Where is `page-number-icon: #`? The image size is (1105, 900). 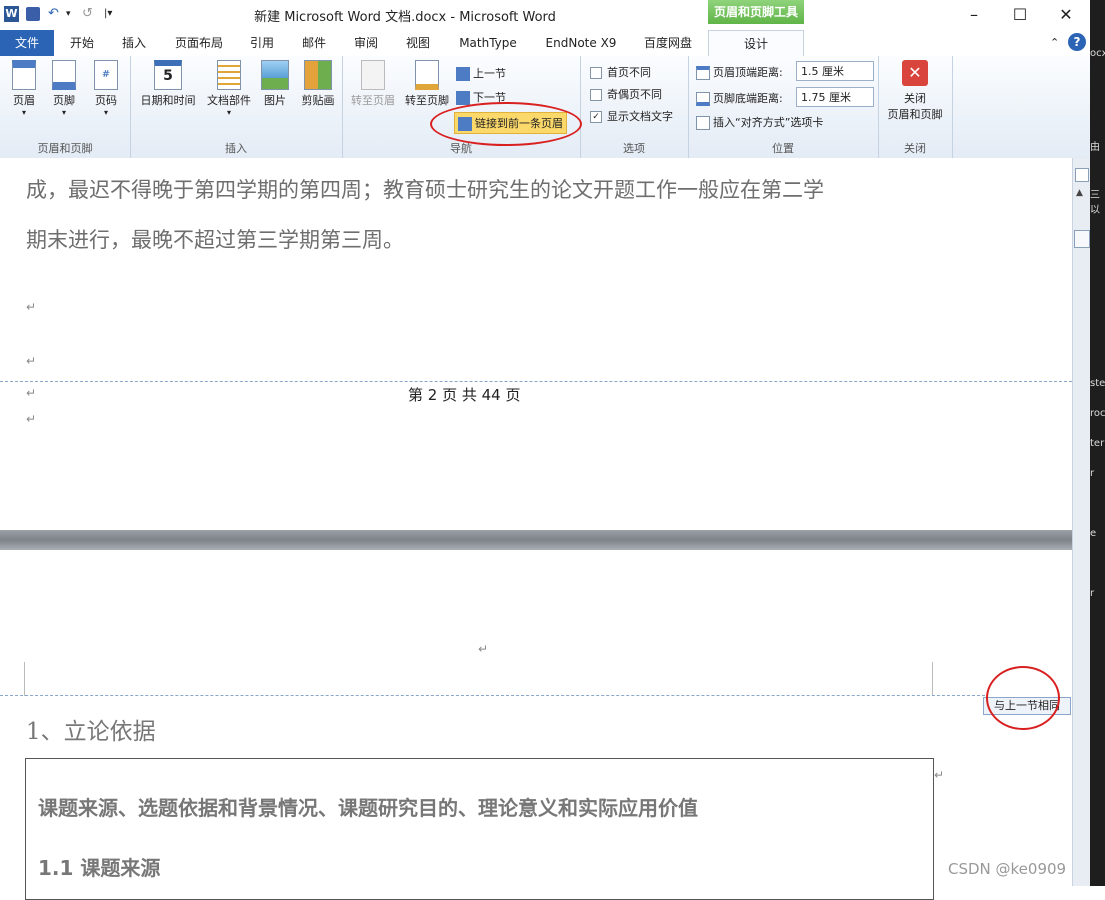 page-number-icon: # is located at coordinates (106, 75).